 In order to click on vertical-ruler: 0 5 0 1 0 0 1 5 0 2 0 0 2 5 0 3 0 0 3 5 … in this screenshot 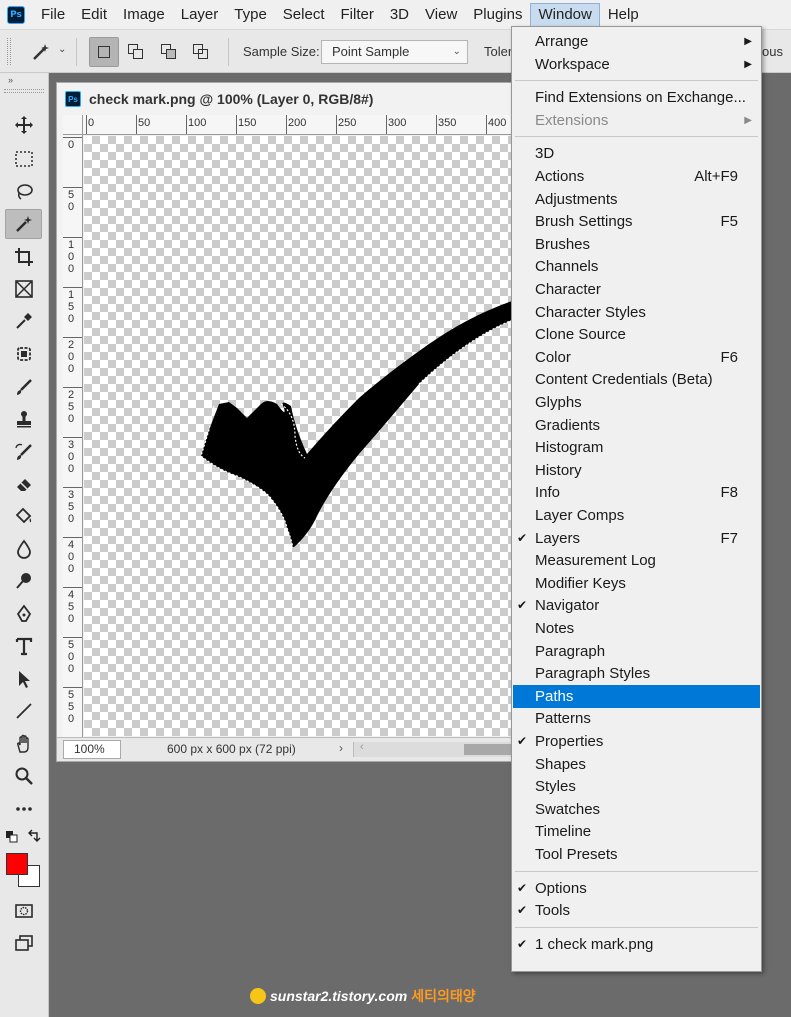, I will do `click(73, 436)`.